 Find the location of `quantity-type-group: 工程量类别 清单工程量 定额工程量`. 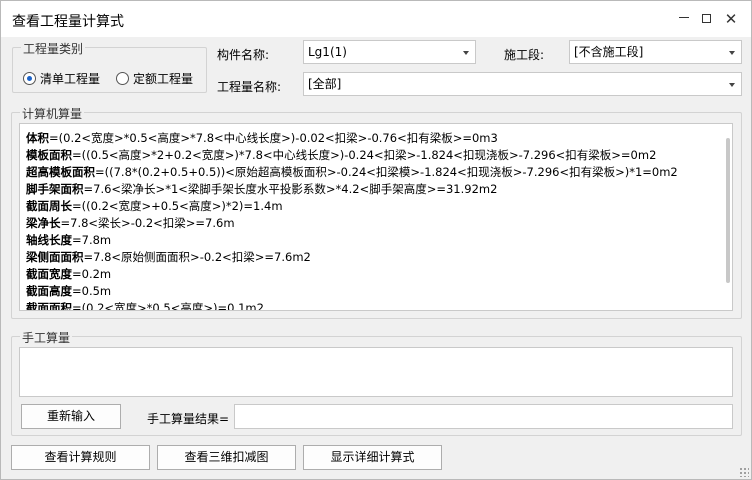

quantity-type-group: 工程量类别 清单工程量 定额工程量 is located at coordinates (109, 66).